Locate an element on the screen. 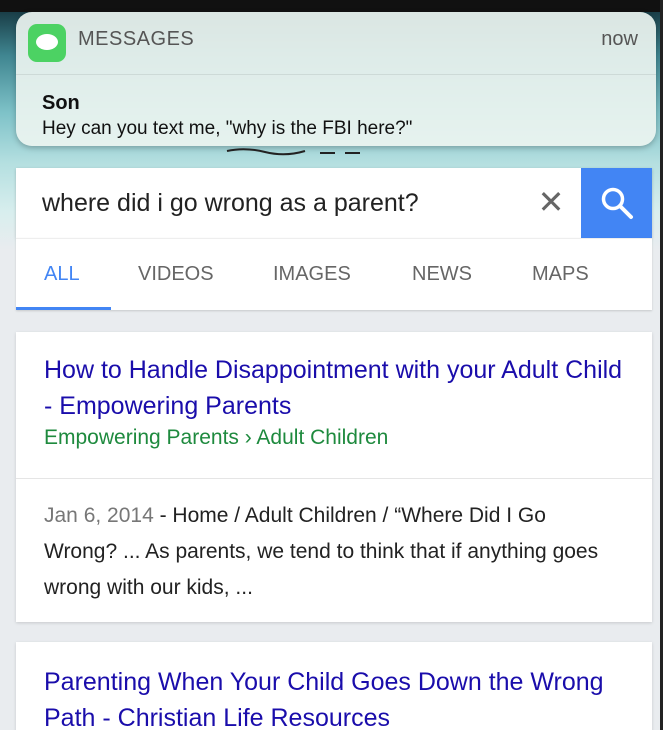 This screenshot has width=663, height=730. notification-time: now is located at coordinates (619, 39).